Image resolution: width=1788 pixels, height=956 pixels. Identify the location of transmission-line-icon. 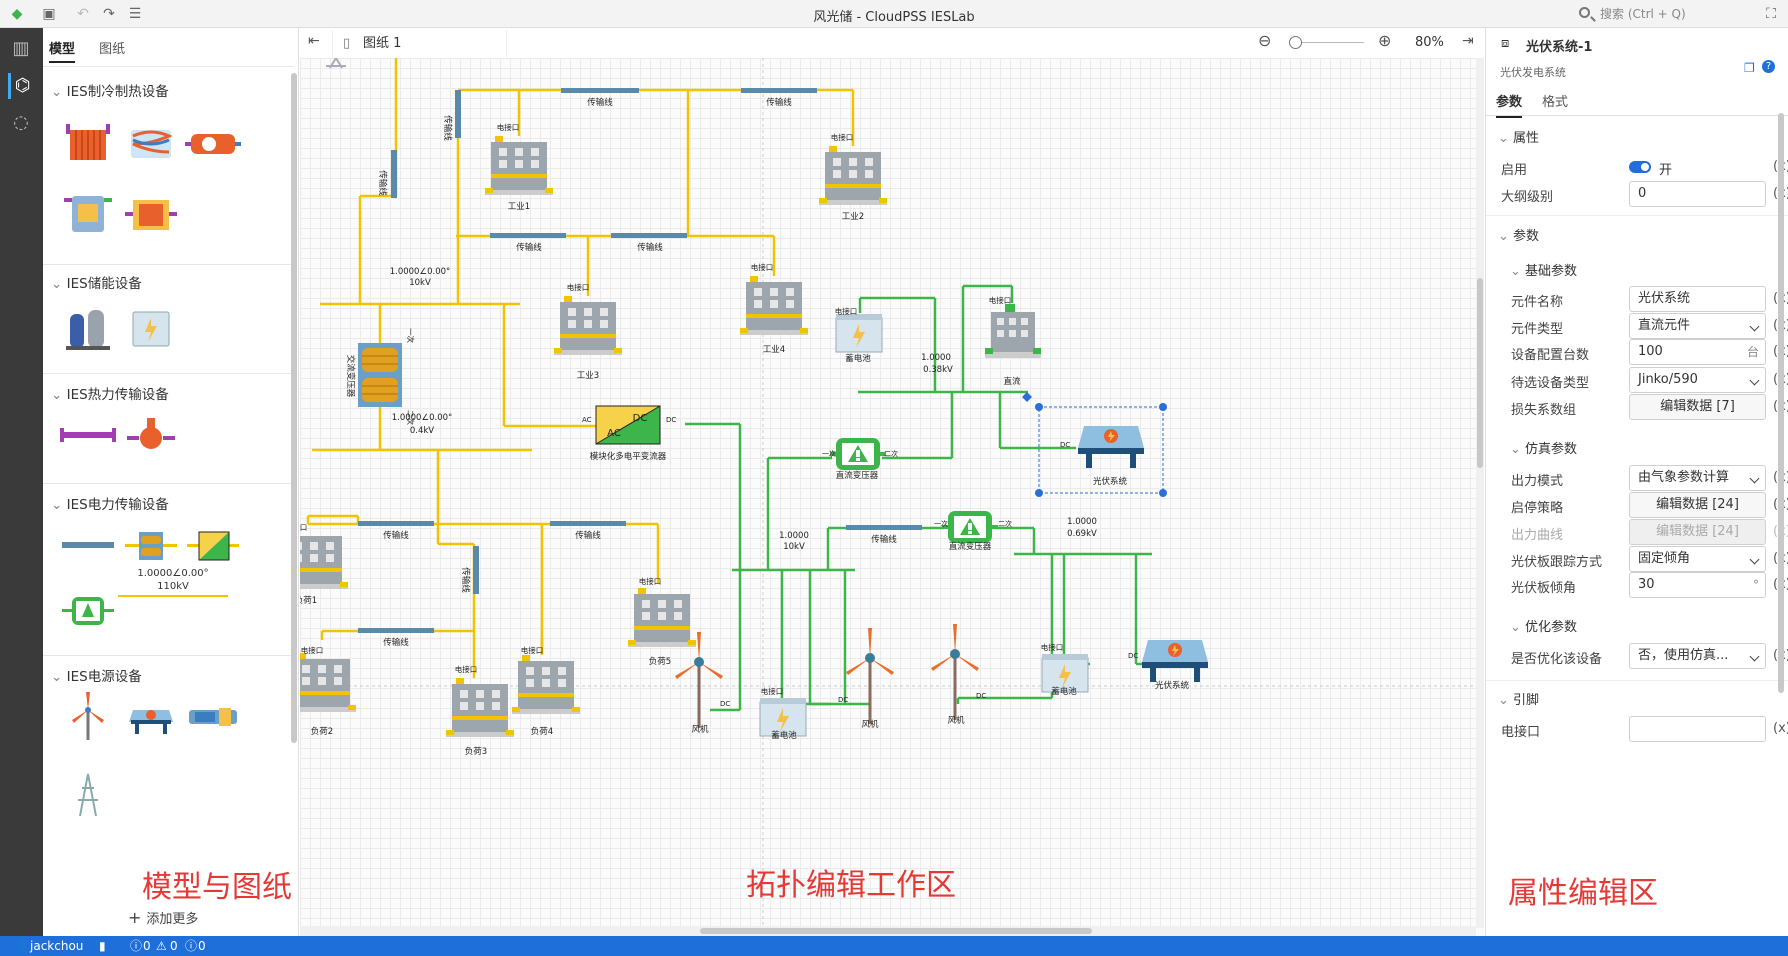
(88, 545).